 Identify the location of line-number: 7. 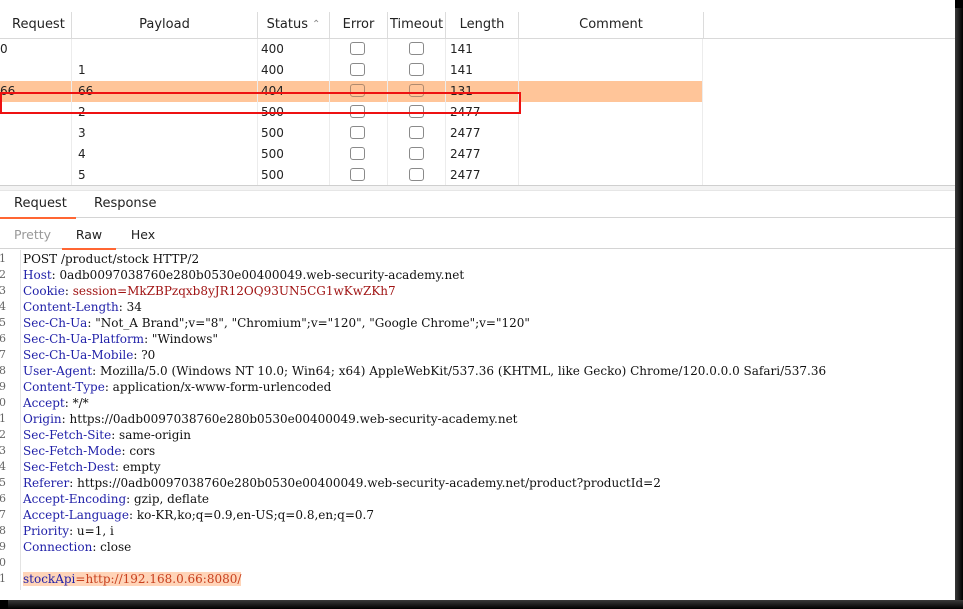
(3, 354).